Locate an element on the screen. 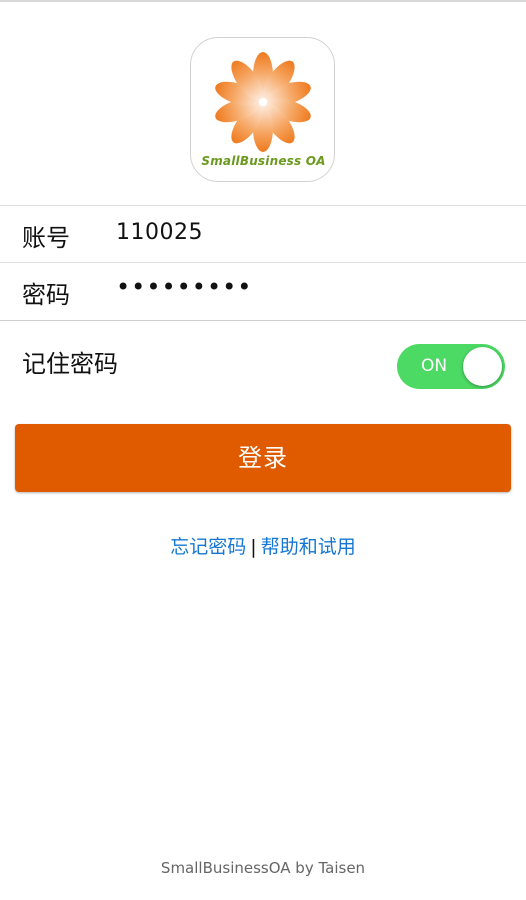 The image size is (526, 900). toggle-state-text: ON is located at coordinates (434, 366).